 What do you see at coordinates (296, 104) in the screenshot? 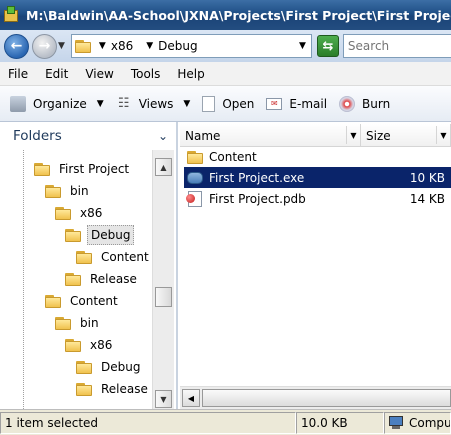
I see `email-button: ✉ E-mail` at bounding box center [296, 104].